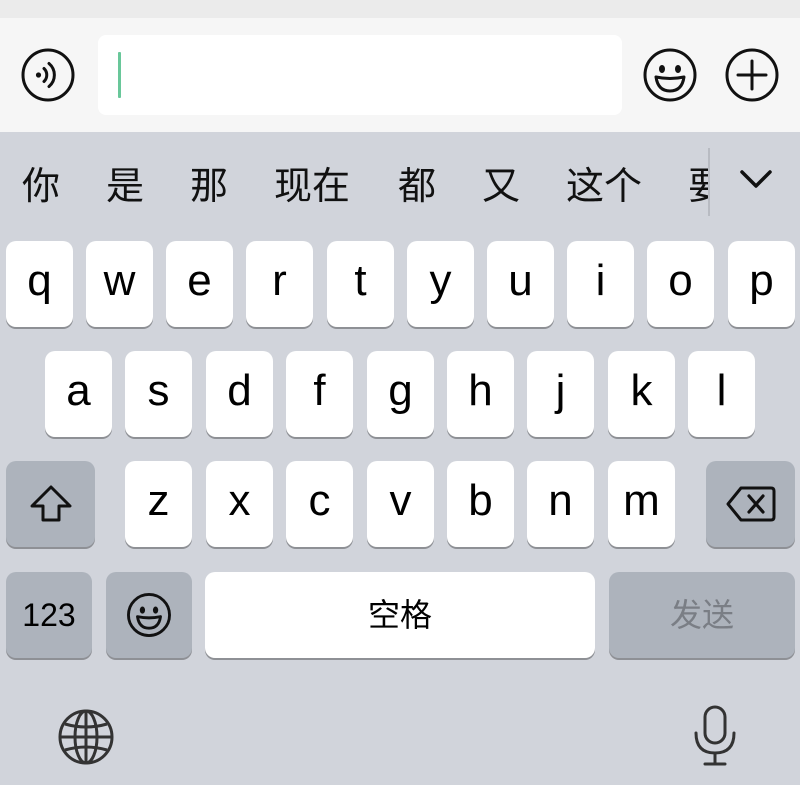  What do you see at coordinates (354, 182) in the screenshot?
I see `candidate-list: 你 是 那 现在 都 又 这个 要` at bounding box center [354, 182].